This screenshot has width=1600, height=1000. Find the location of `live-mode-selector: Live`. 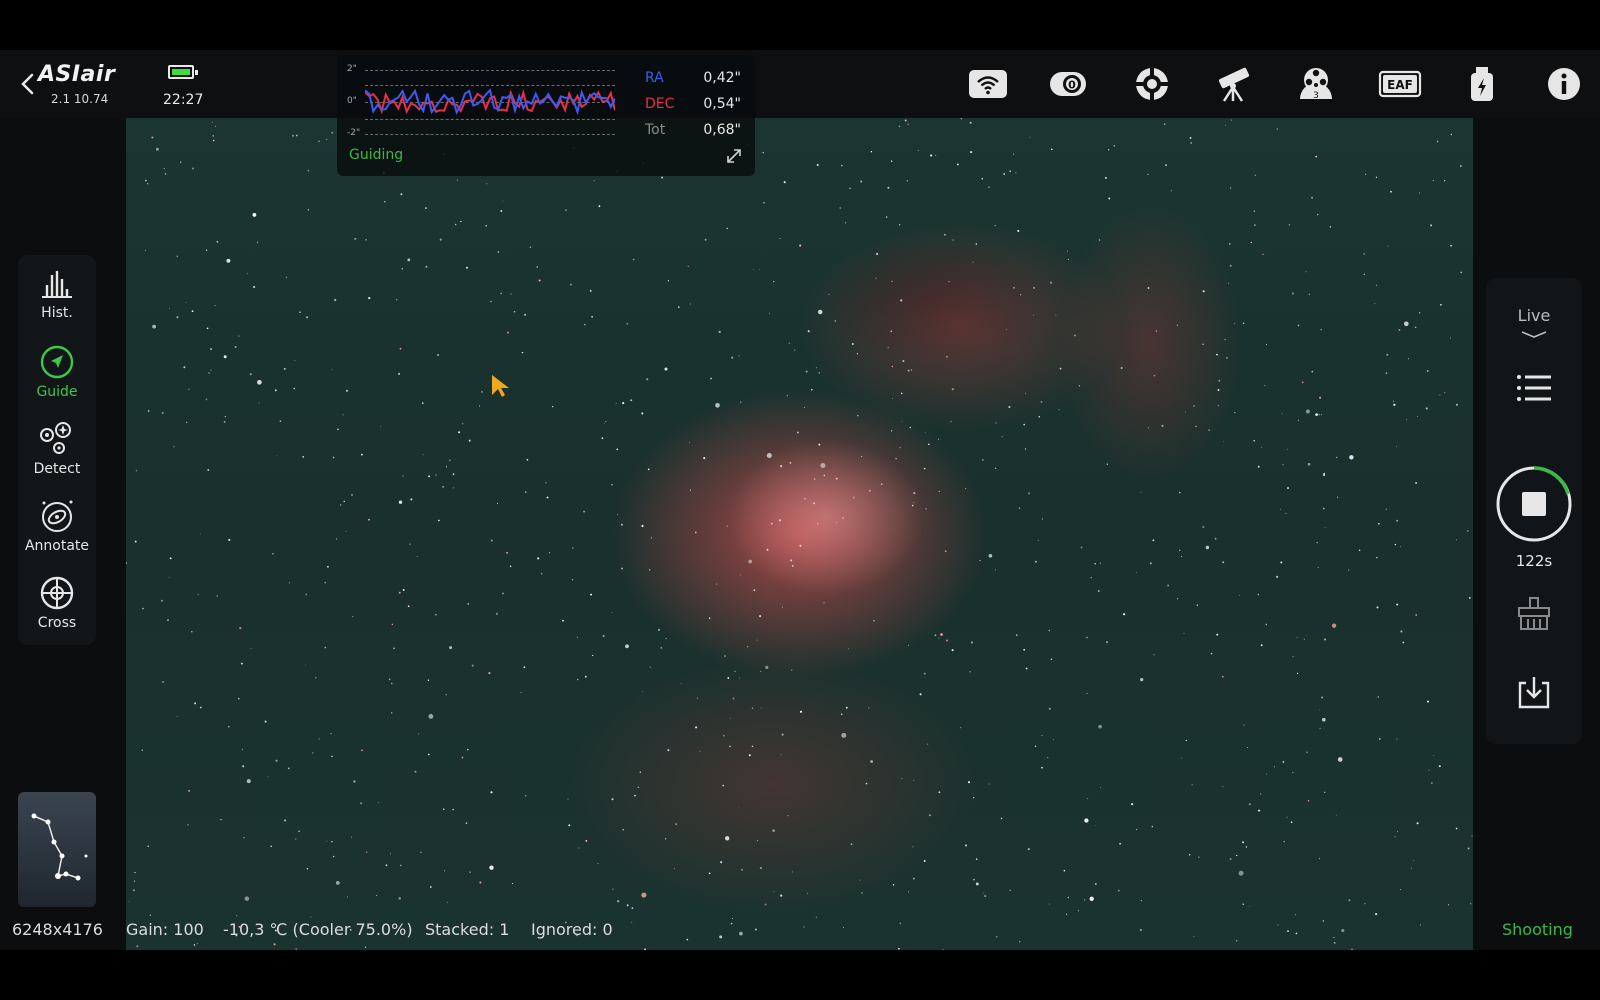

live-mode-selector: Live is located at coordinates (1534, 322).